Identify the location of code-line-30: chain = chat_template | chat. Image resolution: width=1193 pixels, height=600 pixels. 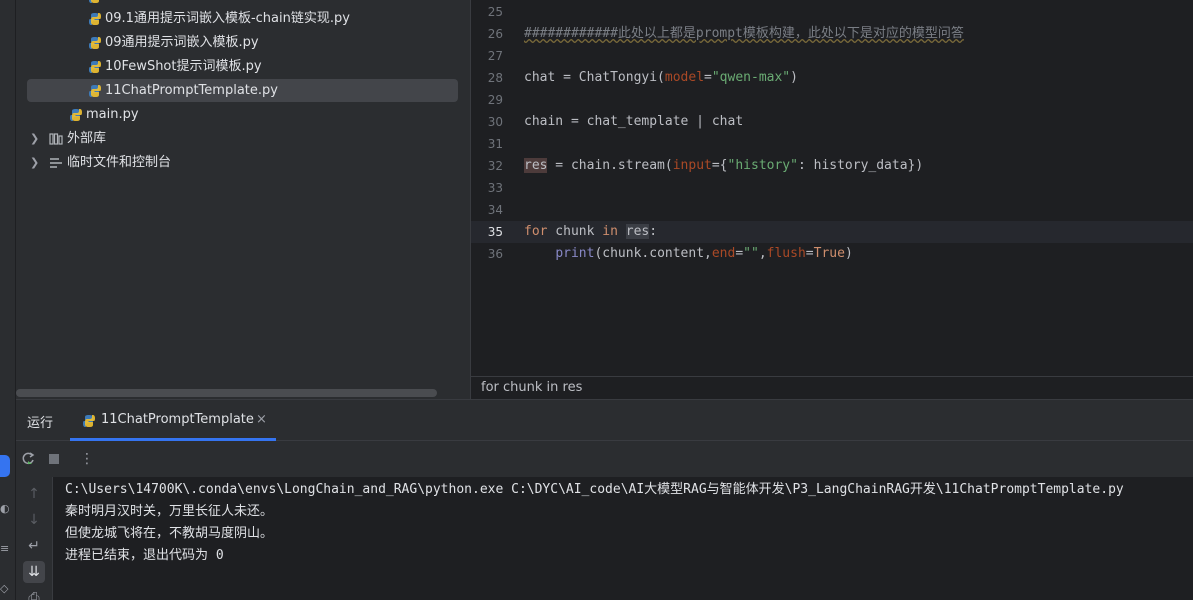
(633, 122).